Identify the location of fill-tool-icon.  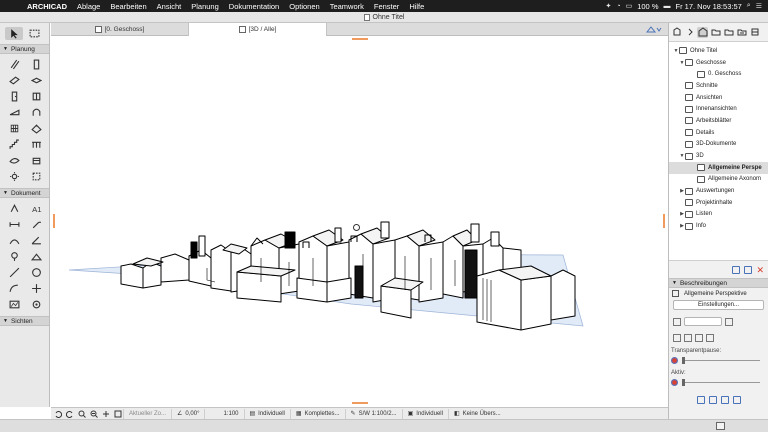
(36, 256).